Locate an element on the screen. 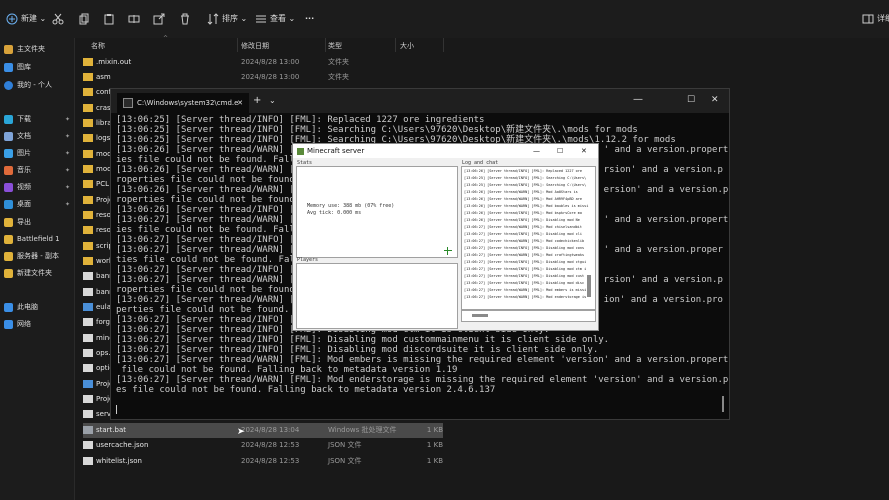 Image resolution: width=889 pixels, height=500 pixels. sidebar-item-server-copy: 服务器 - 副本 is located at coordinates (38, 256).